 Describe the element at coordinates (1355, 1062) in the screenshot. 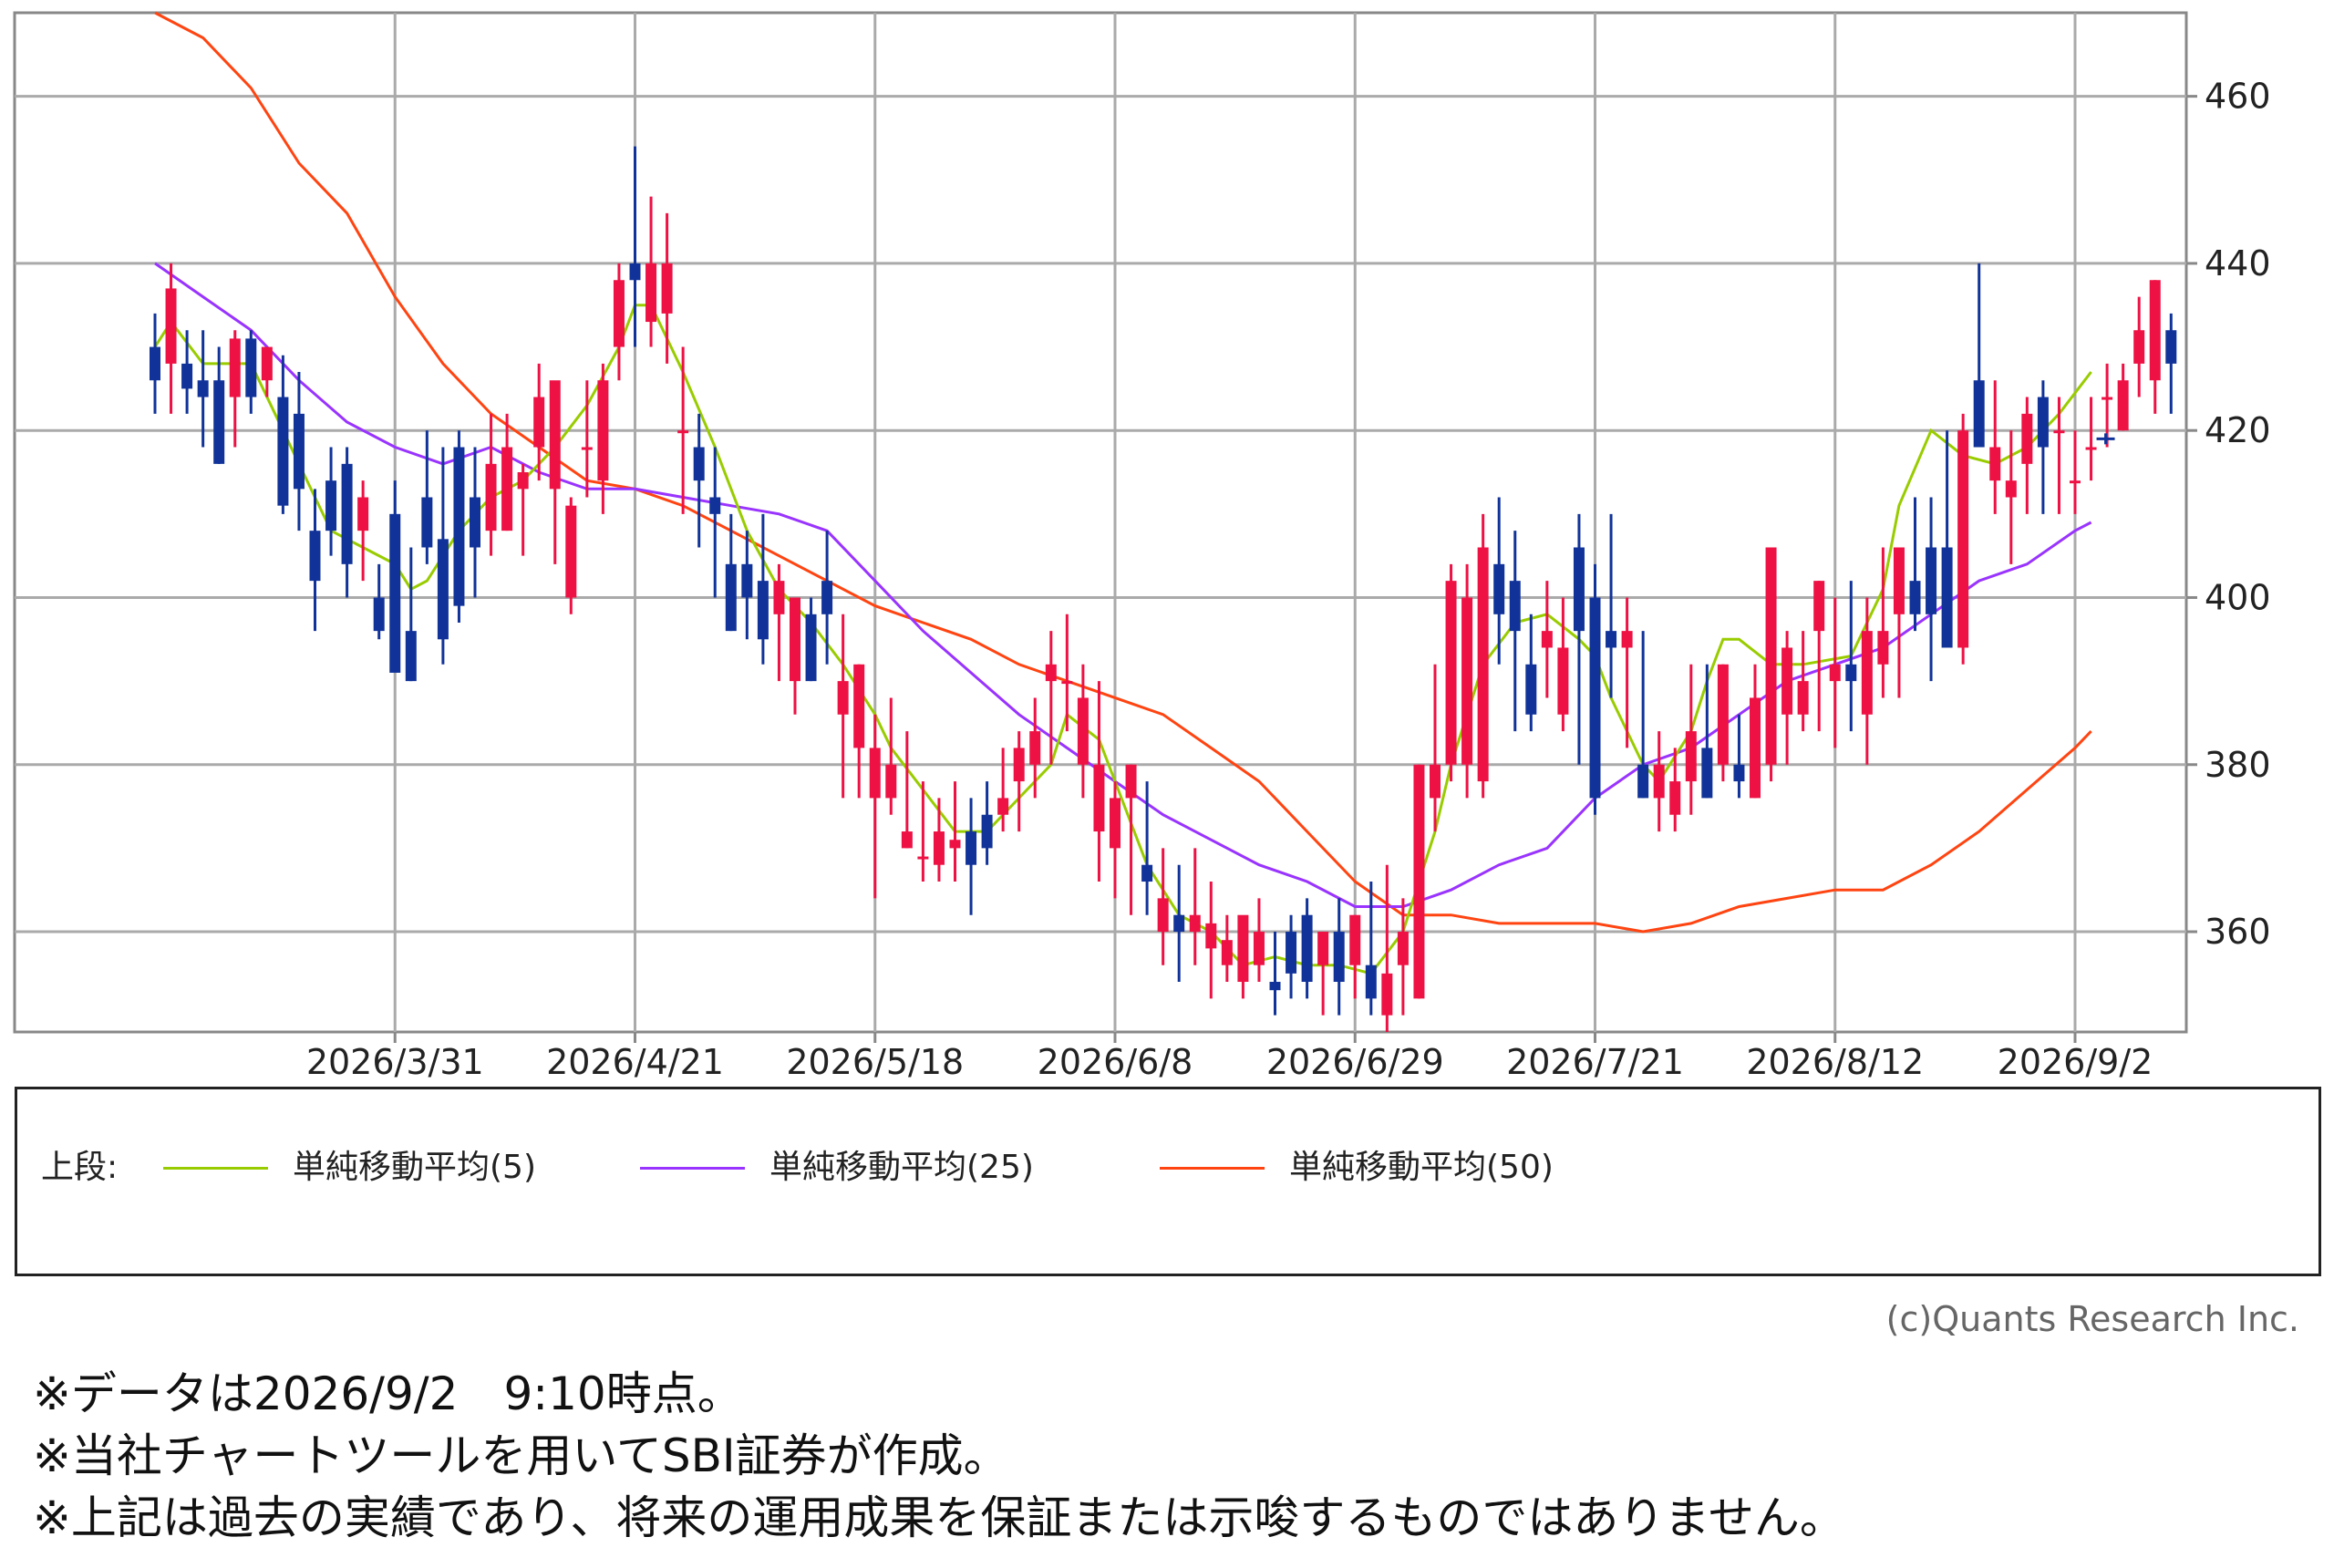

I see `x-tick-label: 2026/6/29` at that location.